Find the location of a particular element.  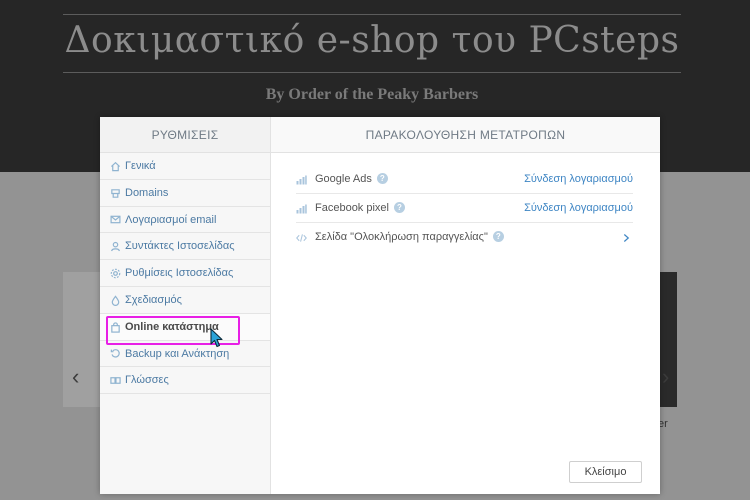

tracking-row-checkout-page: Σελίδα "Ολοκλήρωση παραγγελίας"? is located at coordinates (464, 237).